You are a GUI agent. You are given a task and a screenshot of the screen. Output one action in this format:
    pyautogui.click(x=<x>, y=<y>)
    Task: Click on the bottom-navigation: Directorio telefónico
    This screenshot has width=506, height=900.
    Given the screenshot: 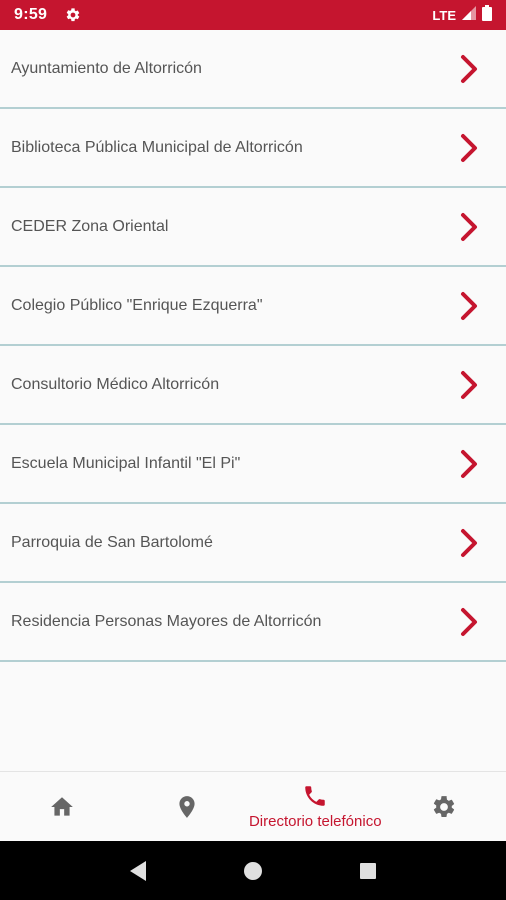 What is the action you would take?
    pyautogui.click(x=253, y=806)
    